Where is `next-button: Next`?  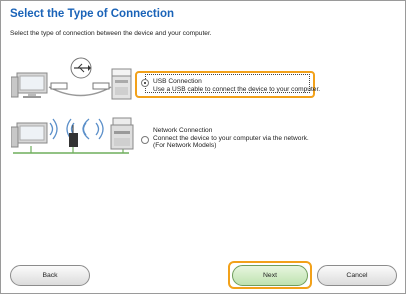 next-button: Next is located at coordinates (270, 275).